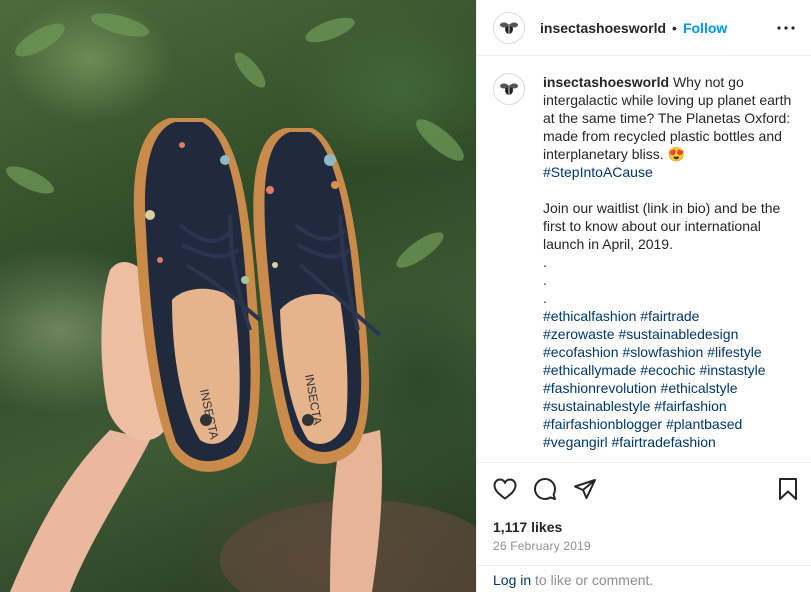  What do you see at coordinates (592, 580) in the screenshot?
I see `login-prompt-text: to like or comment.` at bounding box center [592, 580].